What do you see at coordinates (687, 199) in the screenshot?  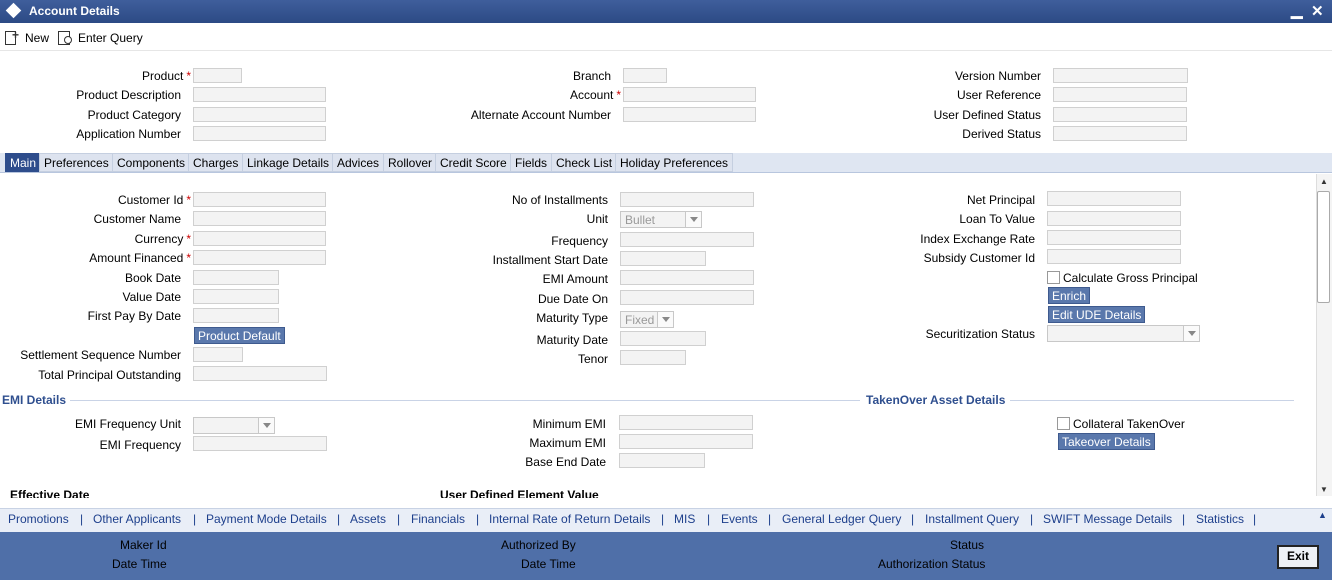 I see `no-of-installments-field` at bounding box center [687, 199].